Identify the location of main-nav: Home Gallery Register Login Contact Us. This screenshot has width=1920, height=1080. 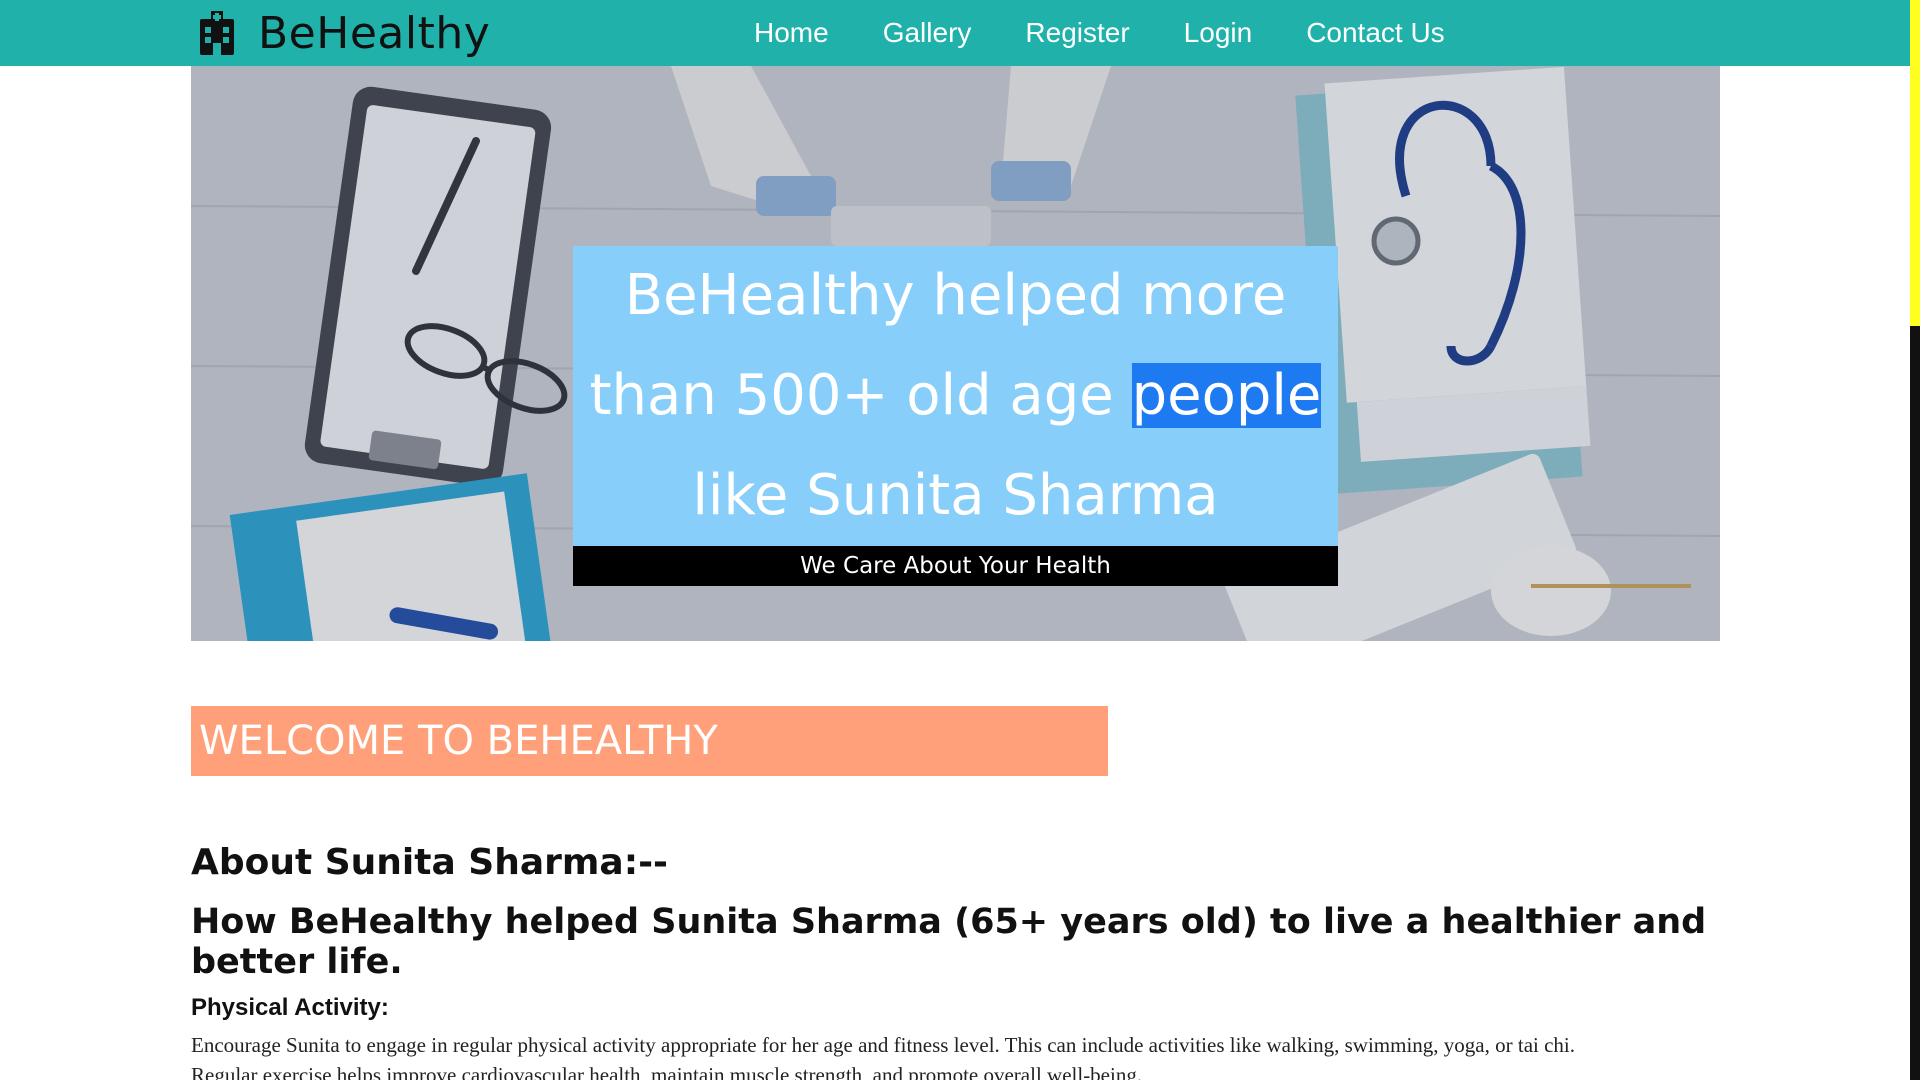
(1099, 33).